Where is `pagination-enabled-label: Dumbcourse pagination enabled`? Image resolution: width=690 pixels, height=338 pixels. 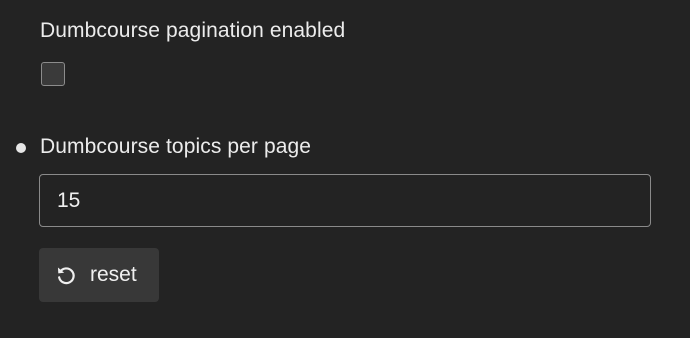
pagination-enabled-label: Dumbcourse pagination enabled is located at coordinates (193, 30).